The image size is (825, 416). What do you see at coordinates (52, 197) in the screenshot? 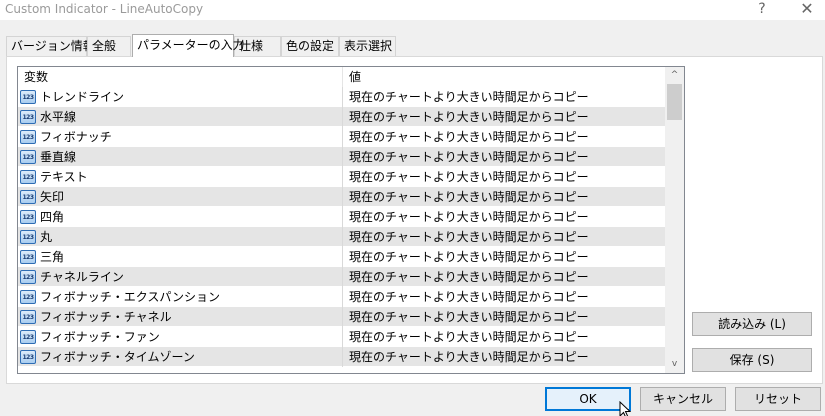
I see `parameter-name: 矢印` at bounding box center [52, 197].